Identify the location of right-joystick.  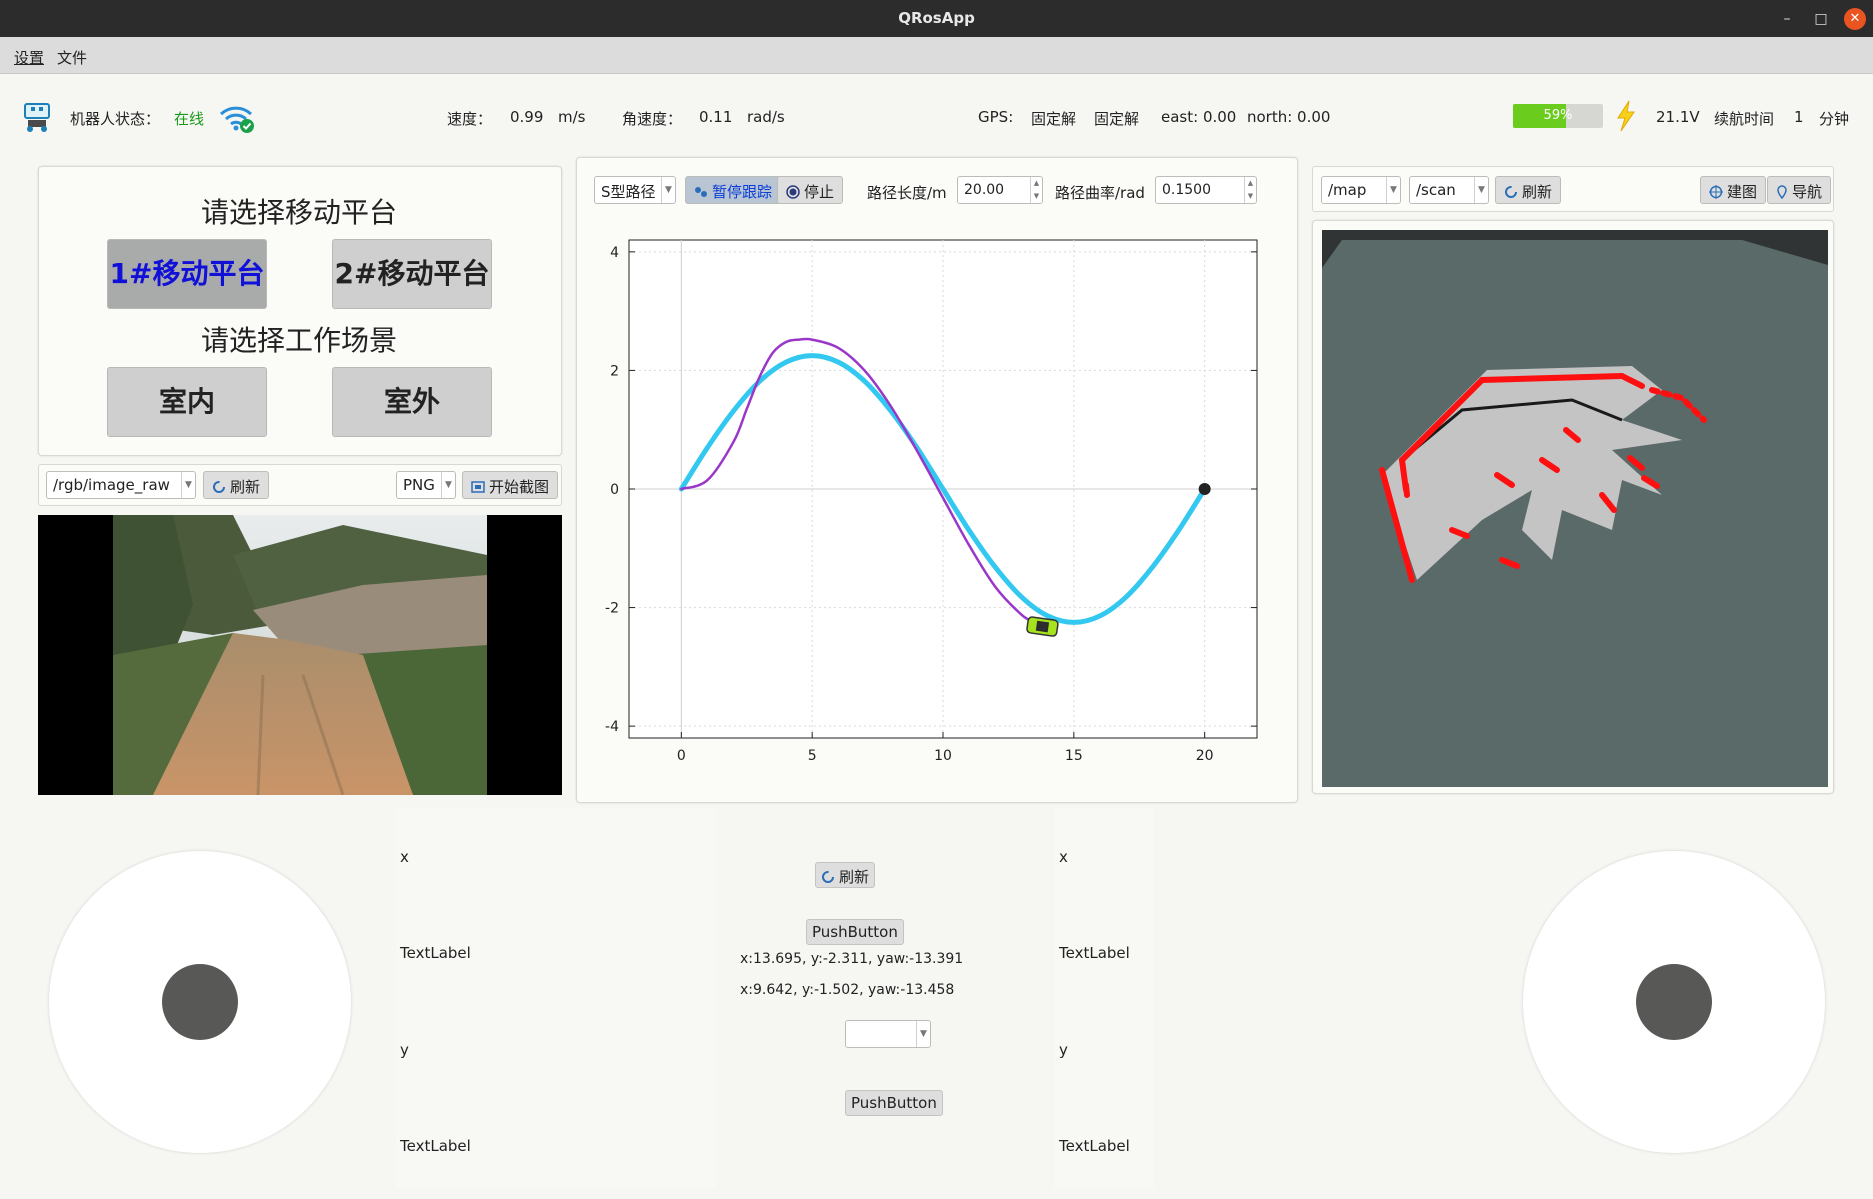
(1674, 1002).